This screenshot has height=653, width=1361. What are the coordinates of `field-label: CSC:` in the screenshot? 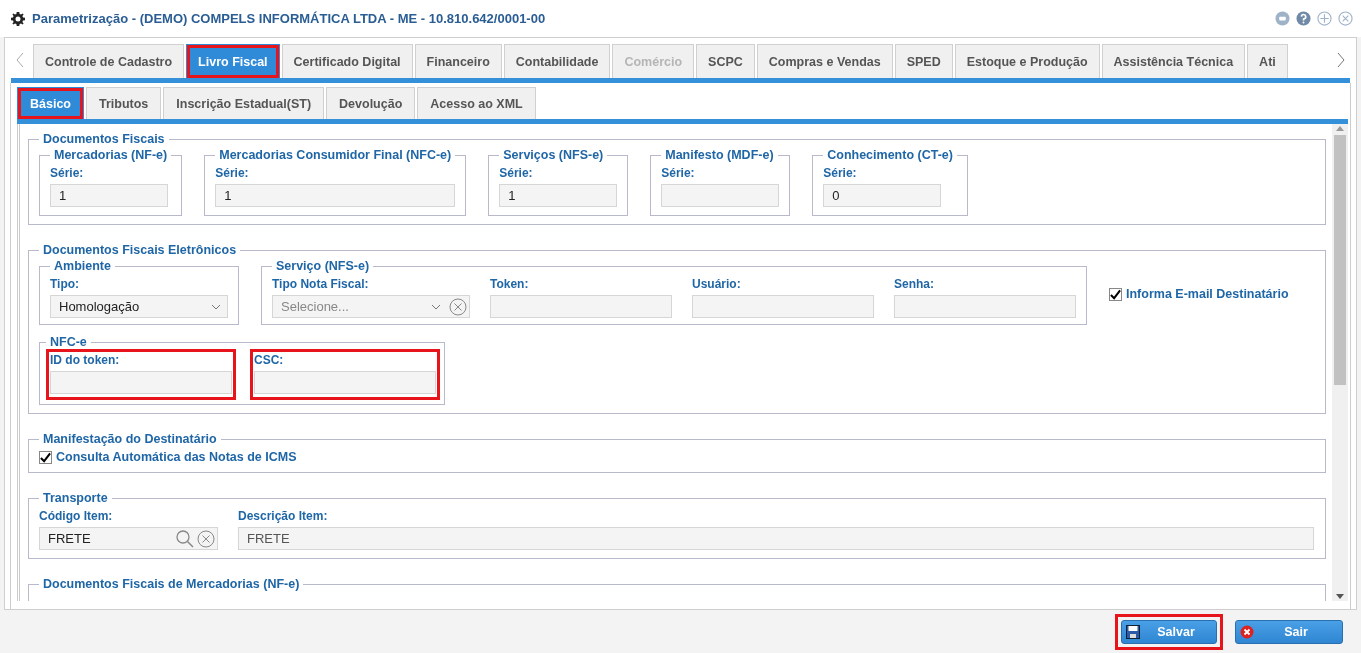 It's located at (269, 360).